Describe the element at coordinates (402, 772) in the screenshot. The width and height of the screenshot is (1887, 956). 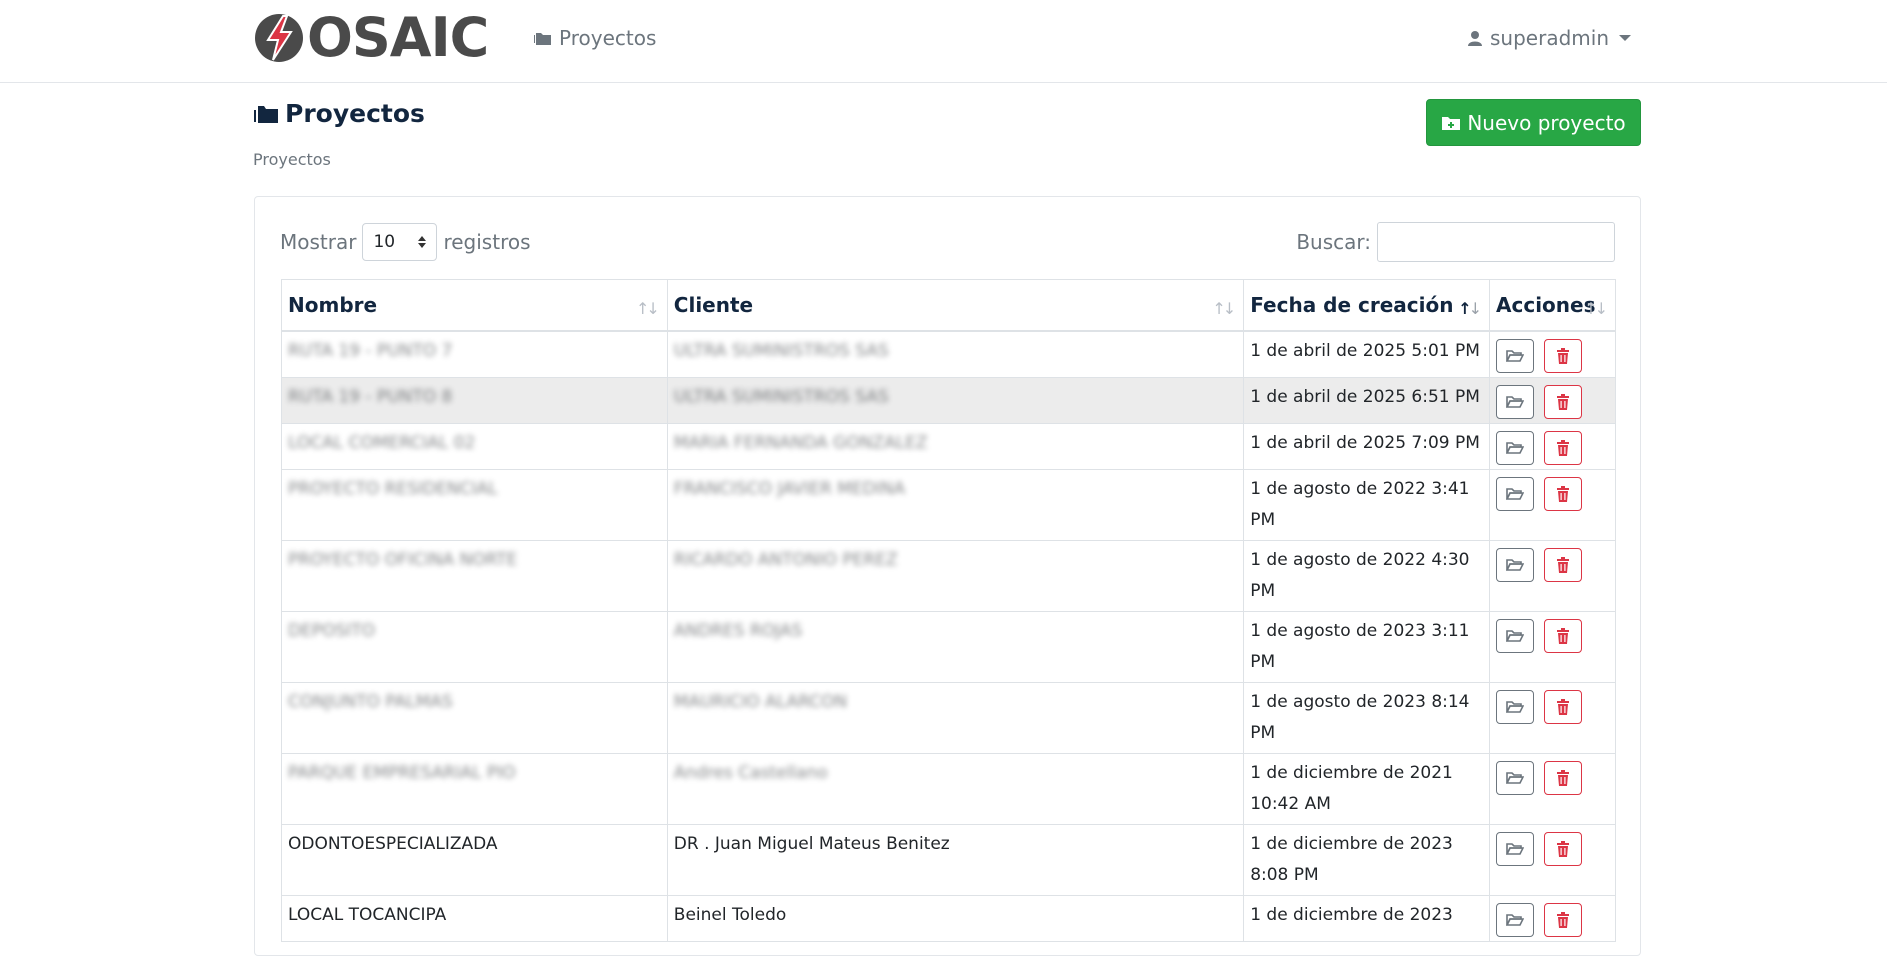
I see `project-name: PARQUE EMPRESARIAL PIO` at that location.